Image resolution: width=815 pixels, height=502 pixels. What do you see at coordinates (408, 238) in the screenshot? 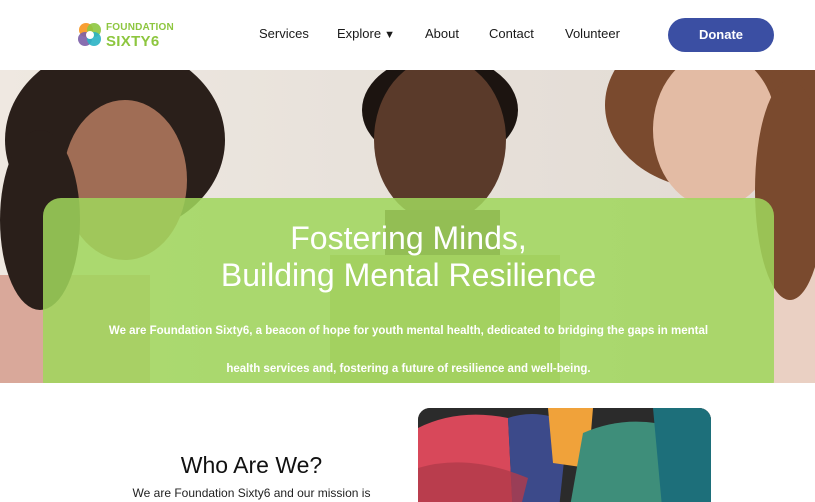
I see `hero-title-line1: Fostering Minds,` at bounding box center [408, 238].